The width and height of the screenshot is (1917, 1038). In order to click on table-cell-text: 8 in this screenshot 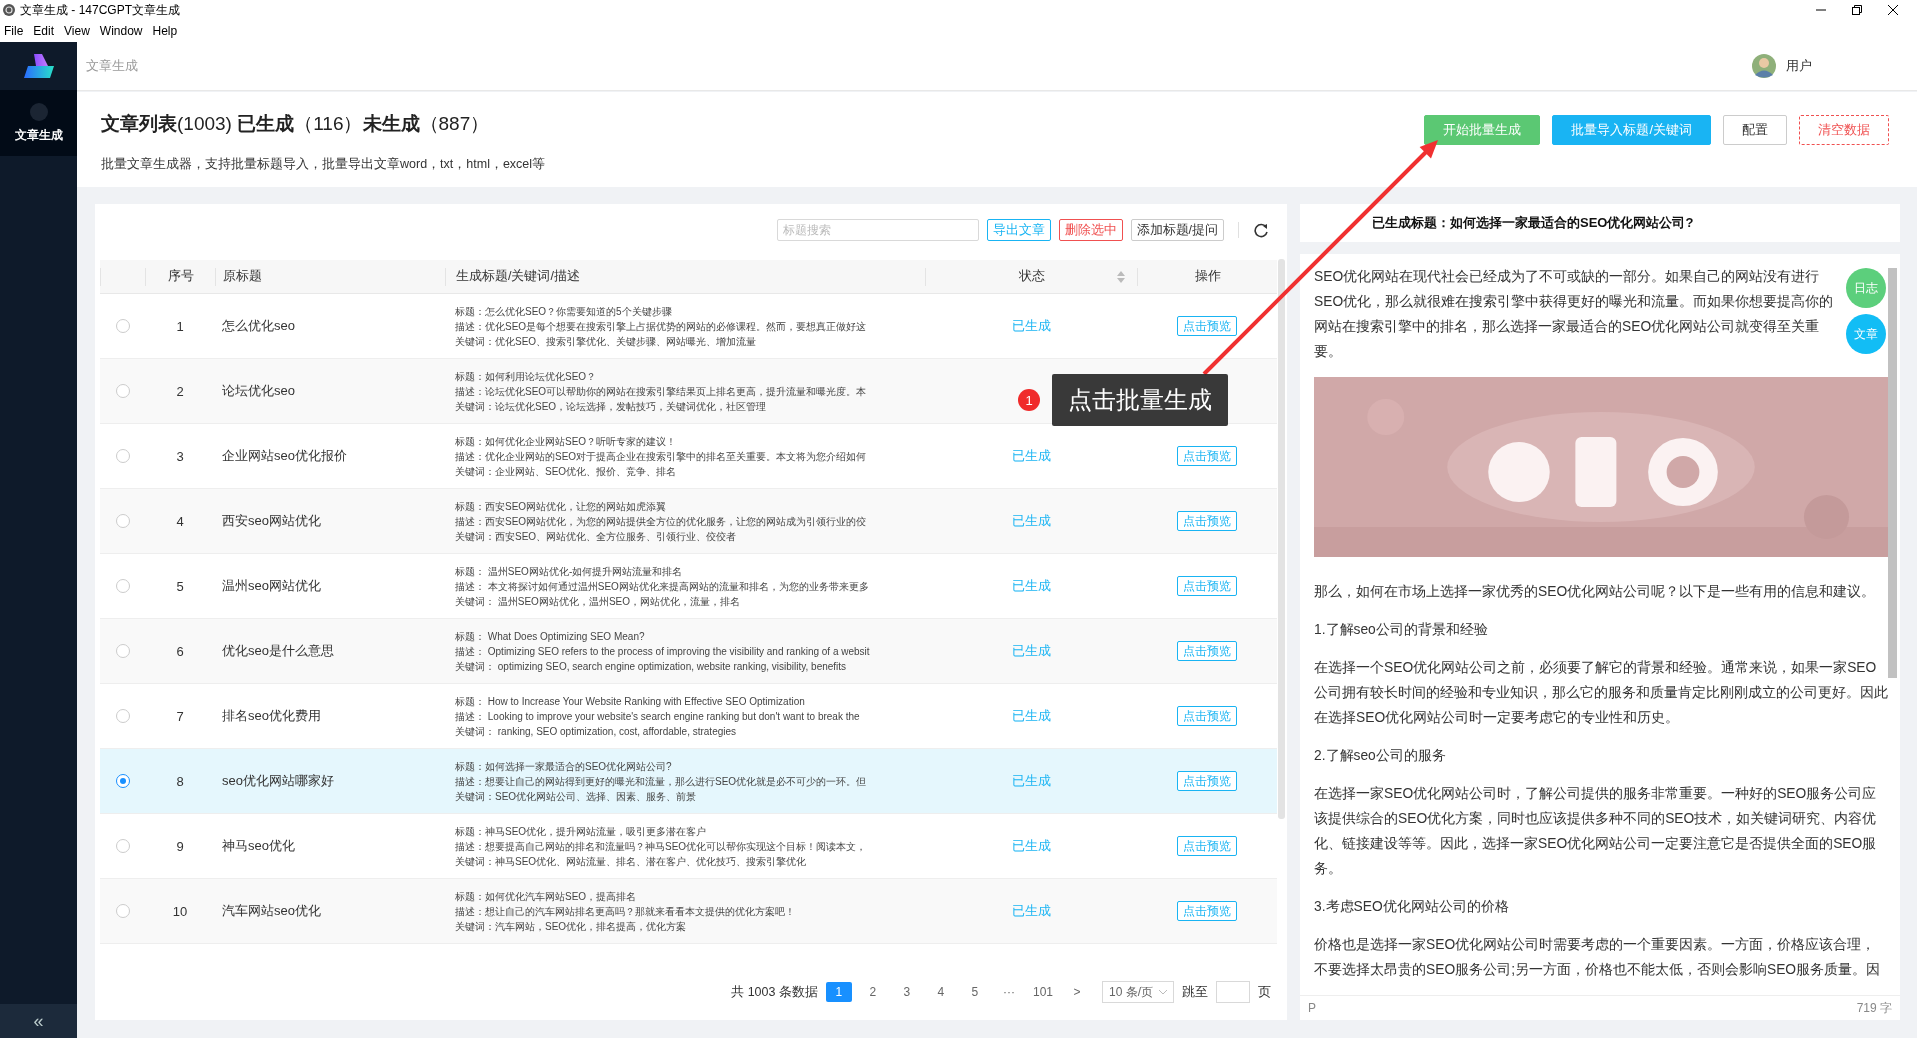, I will do `click(180, 781)`.